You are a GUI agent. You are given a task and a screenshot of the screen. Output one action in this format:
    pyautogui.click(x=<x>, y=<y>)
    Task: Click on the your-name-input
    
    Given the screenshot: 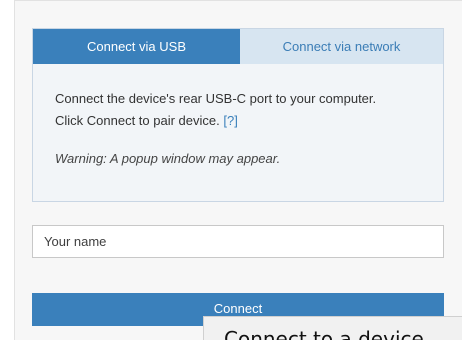 What is the action you would take?
    pyautogui.click(x=238, y=241)
    